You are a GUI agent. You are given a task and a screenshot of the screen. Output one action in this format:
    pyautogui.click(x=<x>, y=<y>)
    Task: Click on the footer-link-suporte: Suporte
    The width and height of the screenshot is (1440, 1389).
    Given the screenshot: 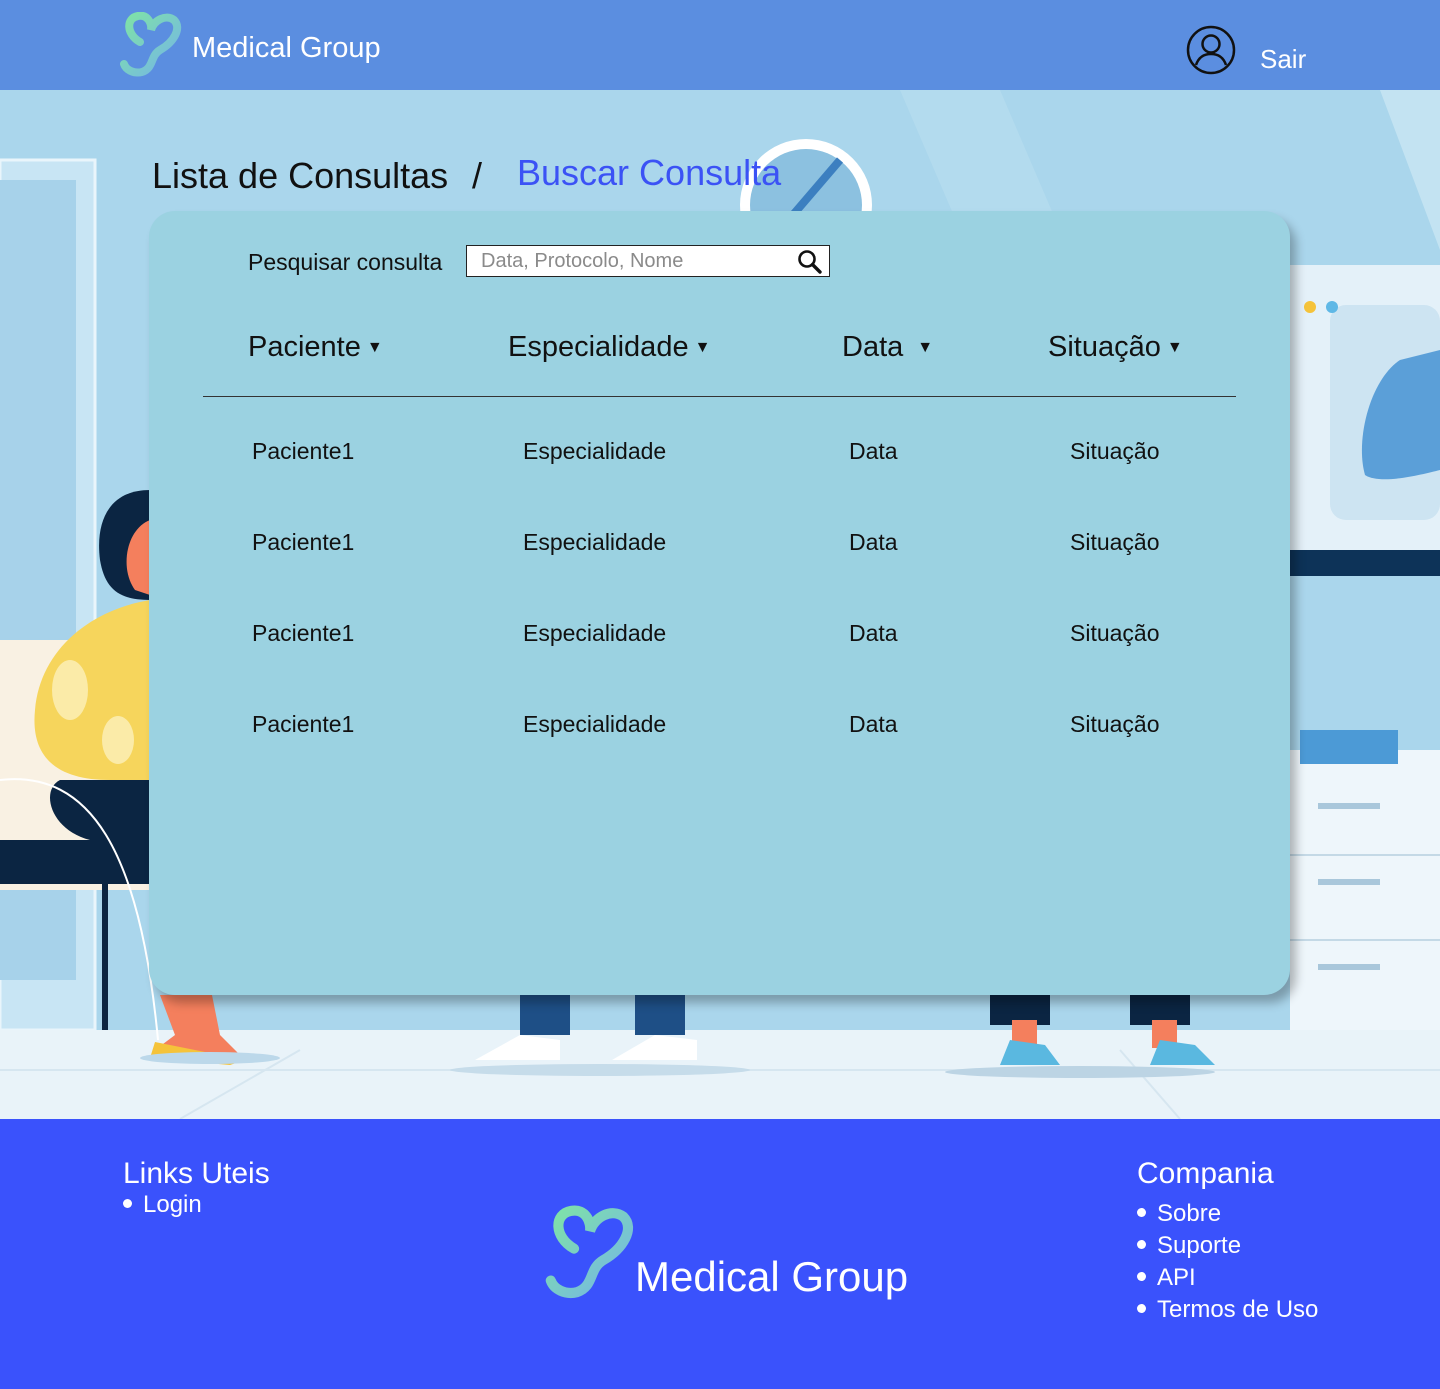 What is the action you would take?
    pyautogui.click(x=1227, y=1246)
    